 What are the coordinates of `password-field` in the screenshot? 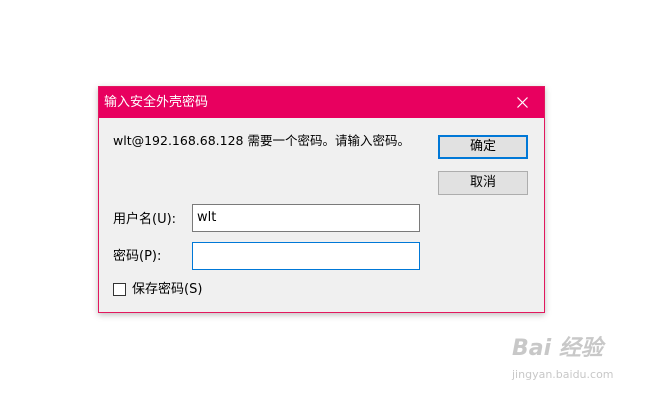 It's located at (306, 256).